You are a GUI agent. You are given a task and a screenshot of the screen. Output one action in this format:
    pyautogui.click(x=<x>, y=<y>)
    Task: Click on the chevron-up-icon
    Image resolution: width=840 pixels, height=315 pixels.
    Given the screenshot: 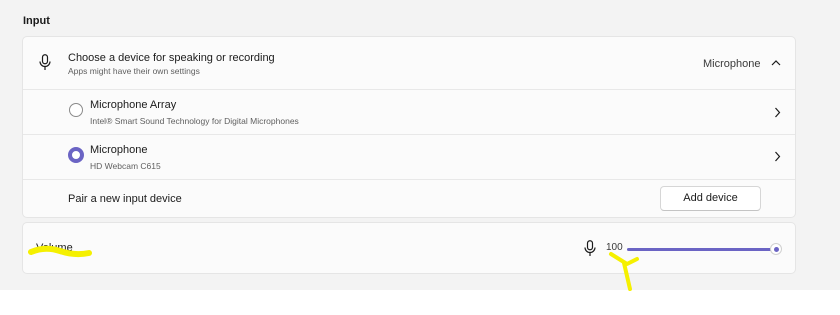 What is the action you would take?
    pyautogui.click(x=776, y=62)
    